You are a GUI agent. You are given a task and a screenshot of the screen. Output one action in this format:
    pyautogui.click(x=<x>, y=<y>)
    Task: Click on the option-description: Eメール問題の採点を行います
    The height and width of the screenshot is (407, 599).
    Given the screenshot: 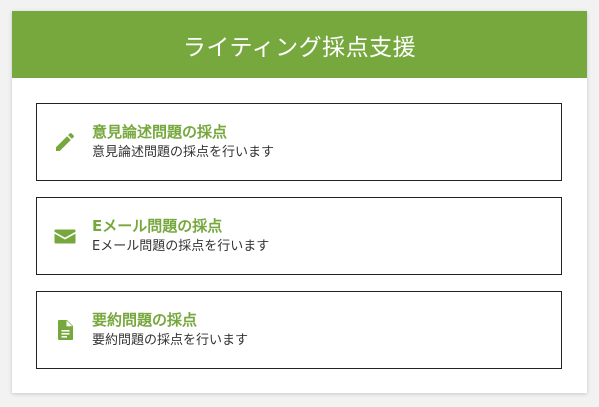 What is the action you would take?
    pyautogui.click(x=181, y=246)
    